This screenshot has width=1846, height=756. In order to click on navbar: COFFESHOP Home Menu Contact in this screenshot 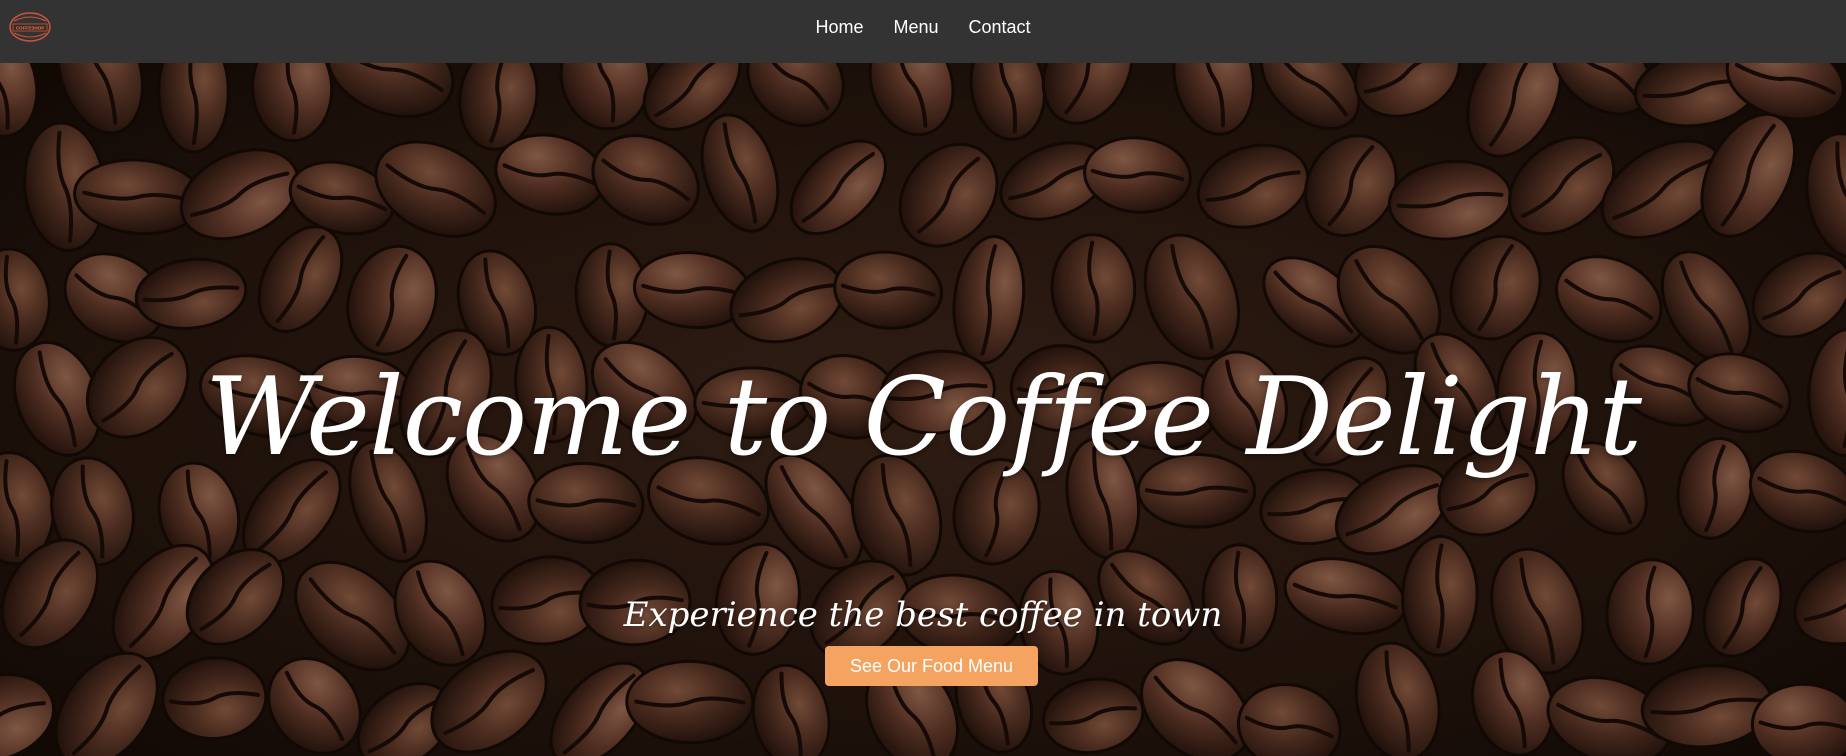, I will do `click(923, 31)`.